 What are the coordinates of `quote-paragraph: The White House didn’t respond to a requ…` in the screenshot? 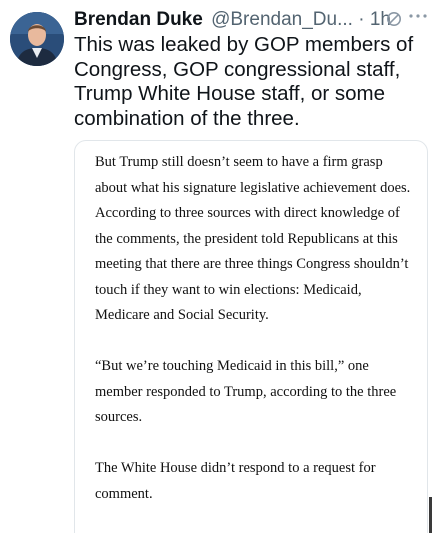 It's located at (235, 481).